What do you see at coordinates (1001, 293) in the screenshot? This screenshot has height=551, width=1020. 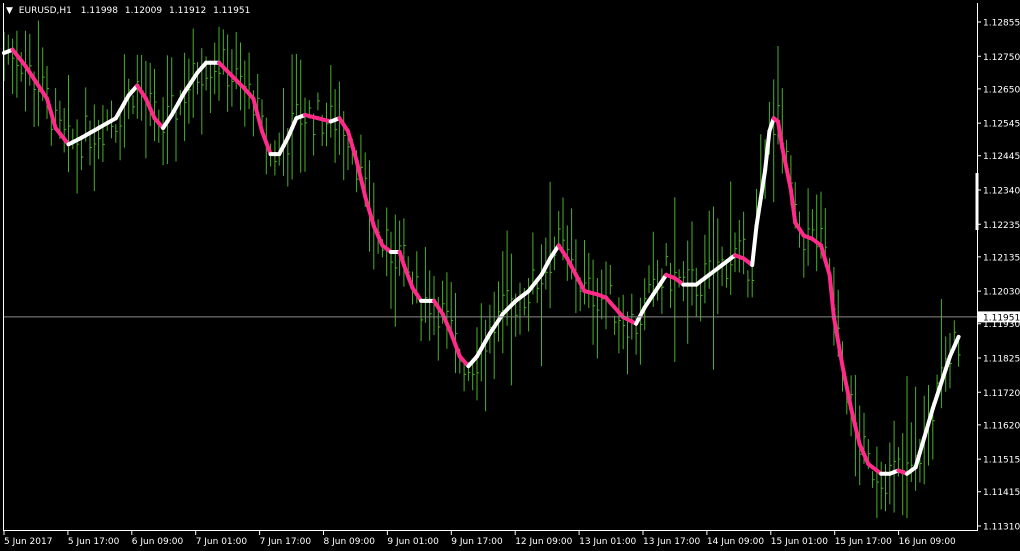 I see `price-tick-label: 1.12030` at bounding box center [1001, 293].